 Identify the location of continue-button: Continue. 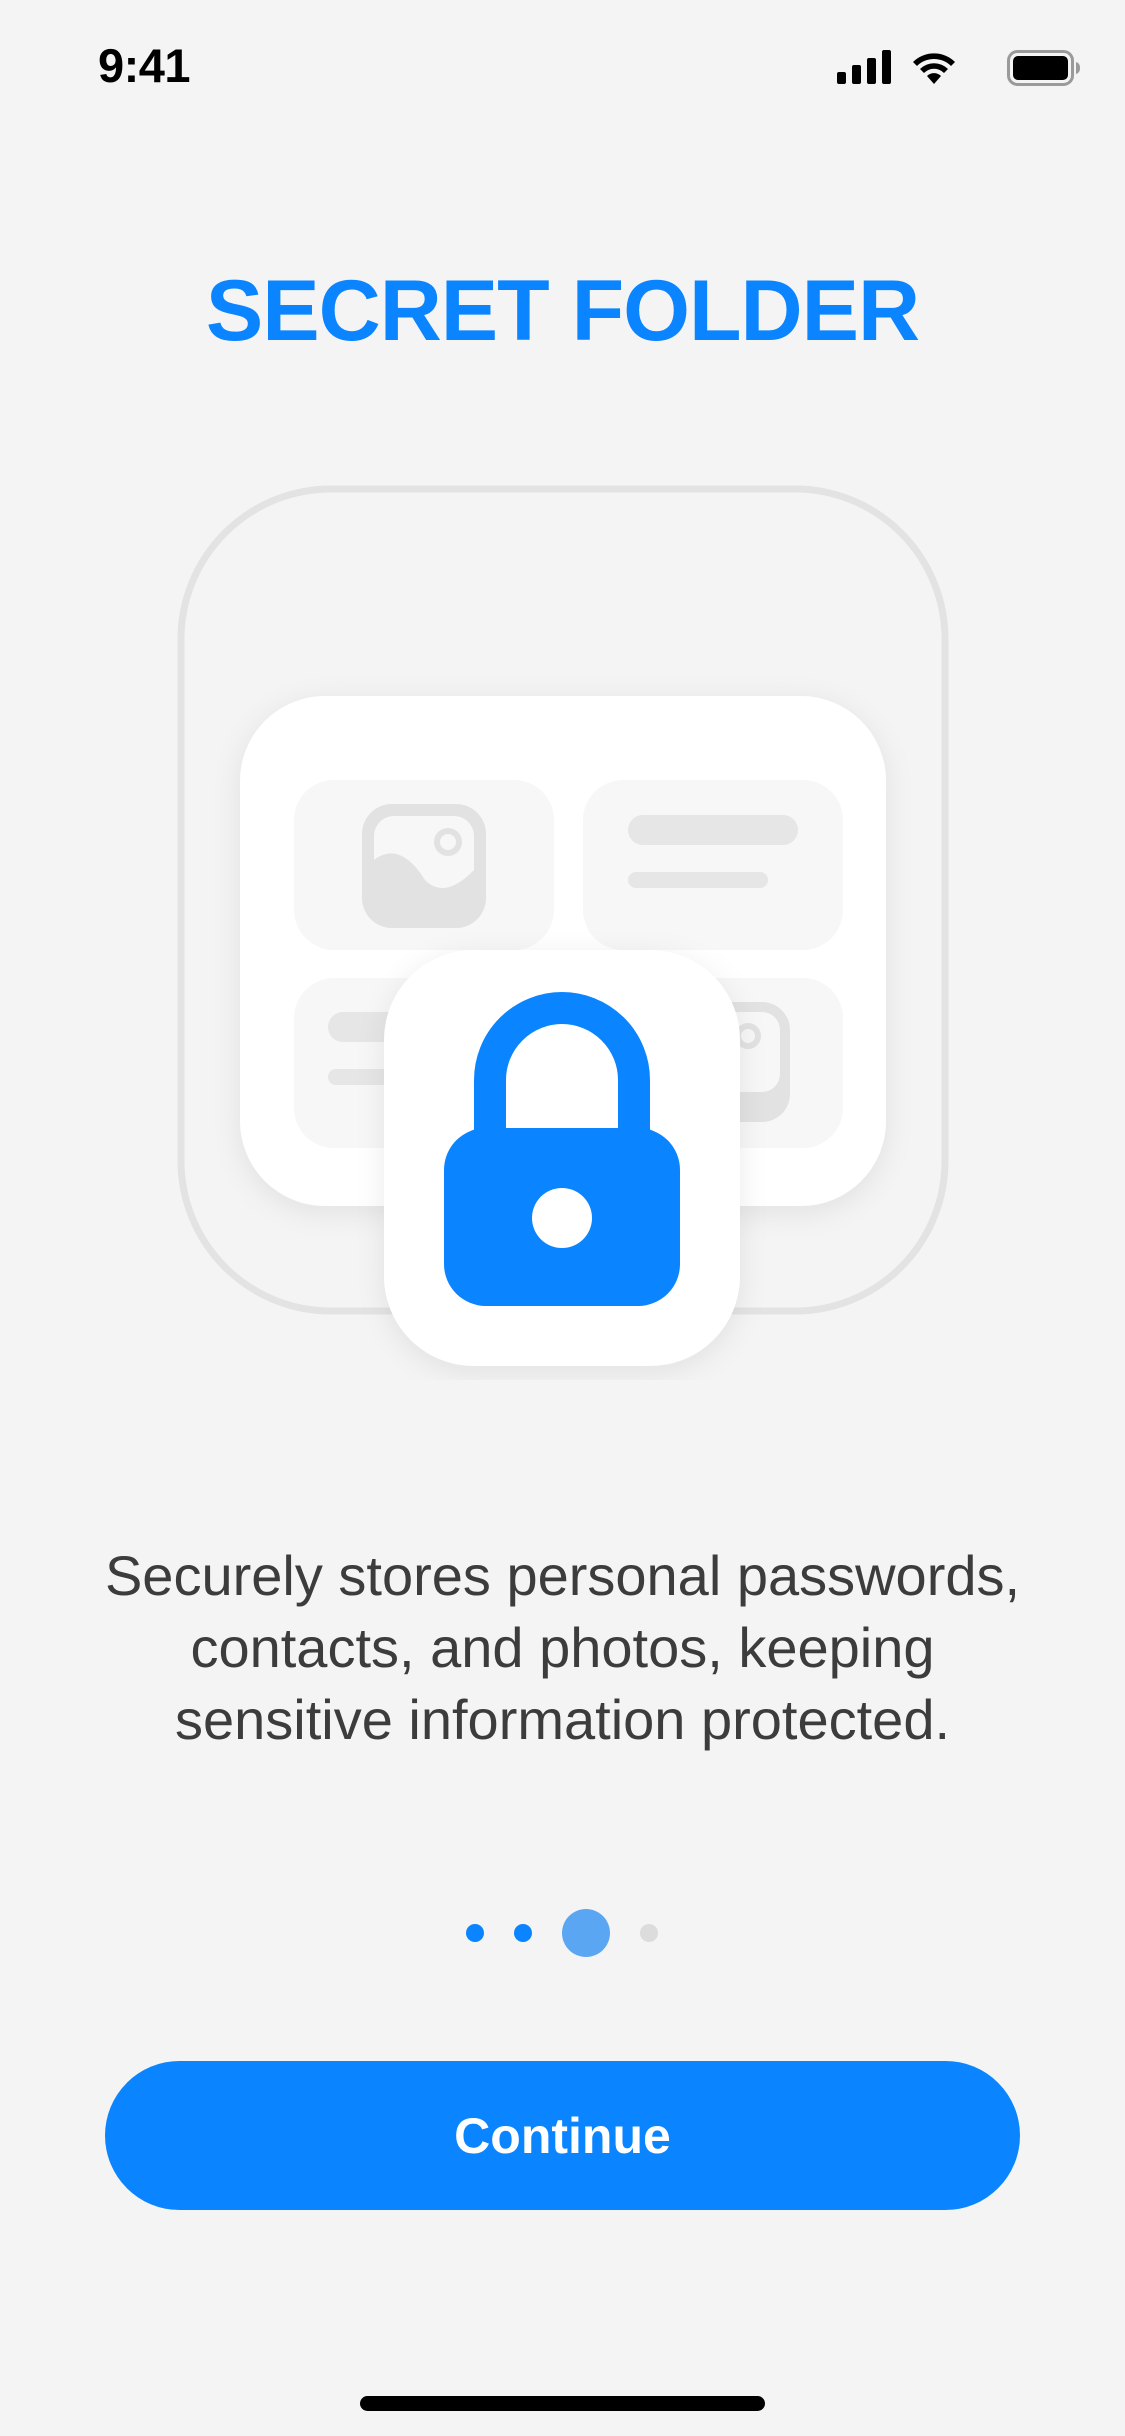
(562, 2135).